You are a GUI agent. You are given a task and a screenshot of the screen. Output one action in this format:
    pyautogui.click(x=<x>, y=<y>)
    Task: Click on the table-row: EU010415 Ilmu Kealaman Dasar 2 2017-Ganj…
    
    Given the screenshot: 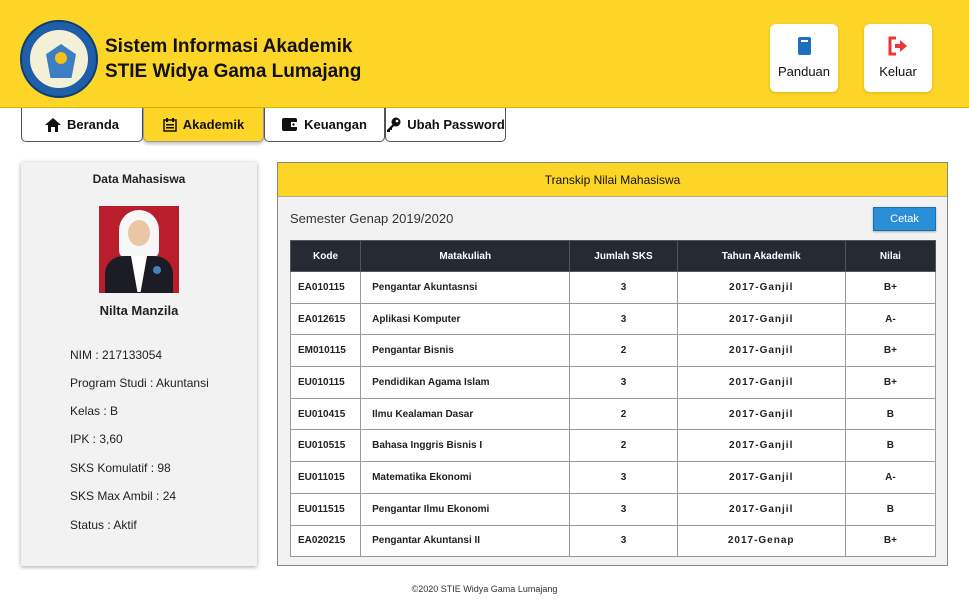 What is the action you would take?
    pyautogui.click(x=613, y=414)
    